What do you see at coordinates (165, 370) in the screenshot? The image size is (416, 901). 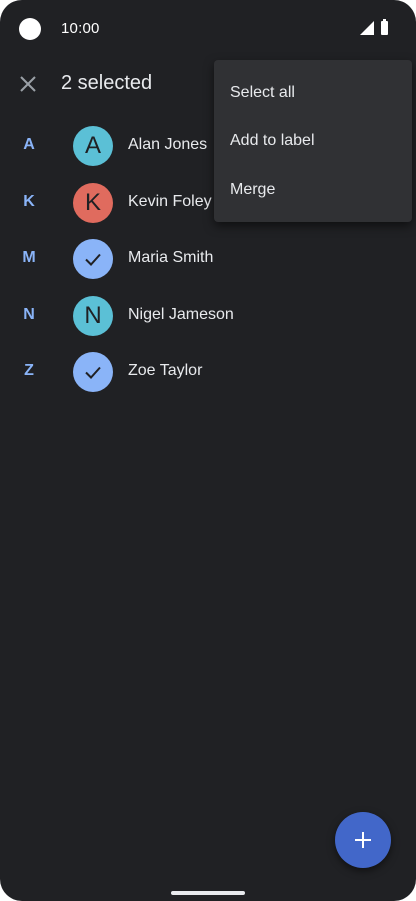 I see `contact-name: Zoe Taylor` at bounding box center [165, 370].